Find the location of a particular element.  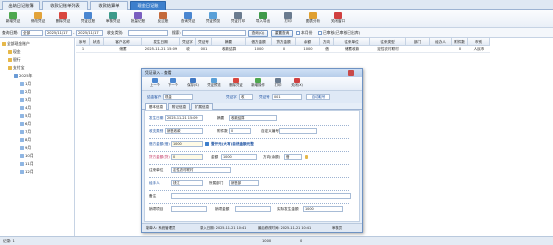

tree-node-month: 10月 is located at coordinates (27, 155).